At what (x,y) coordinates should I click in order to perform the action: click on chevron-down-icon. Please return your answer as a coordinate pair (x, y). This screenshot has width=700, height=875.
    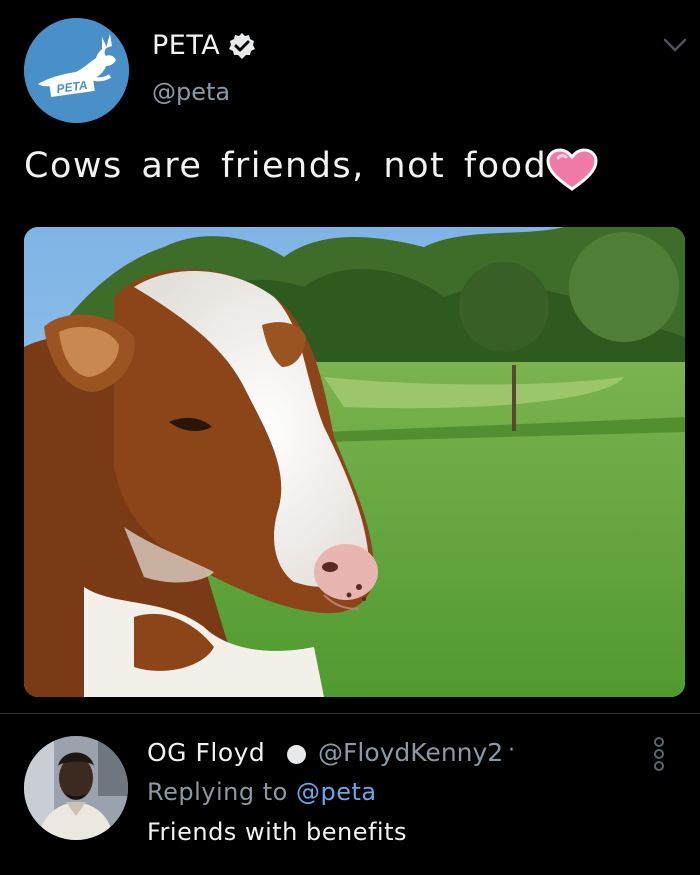
    Looking at the image, I should click on (675, 45).